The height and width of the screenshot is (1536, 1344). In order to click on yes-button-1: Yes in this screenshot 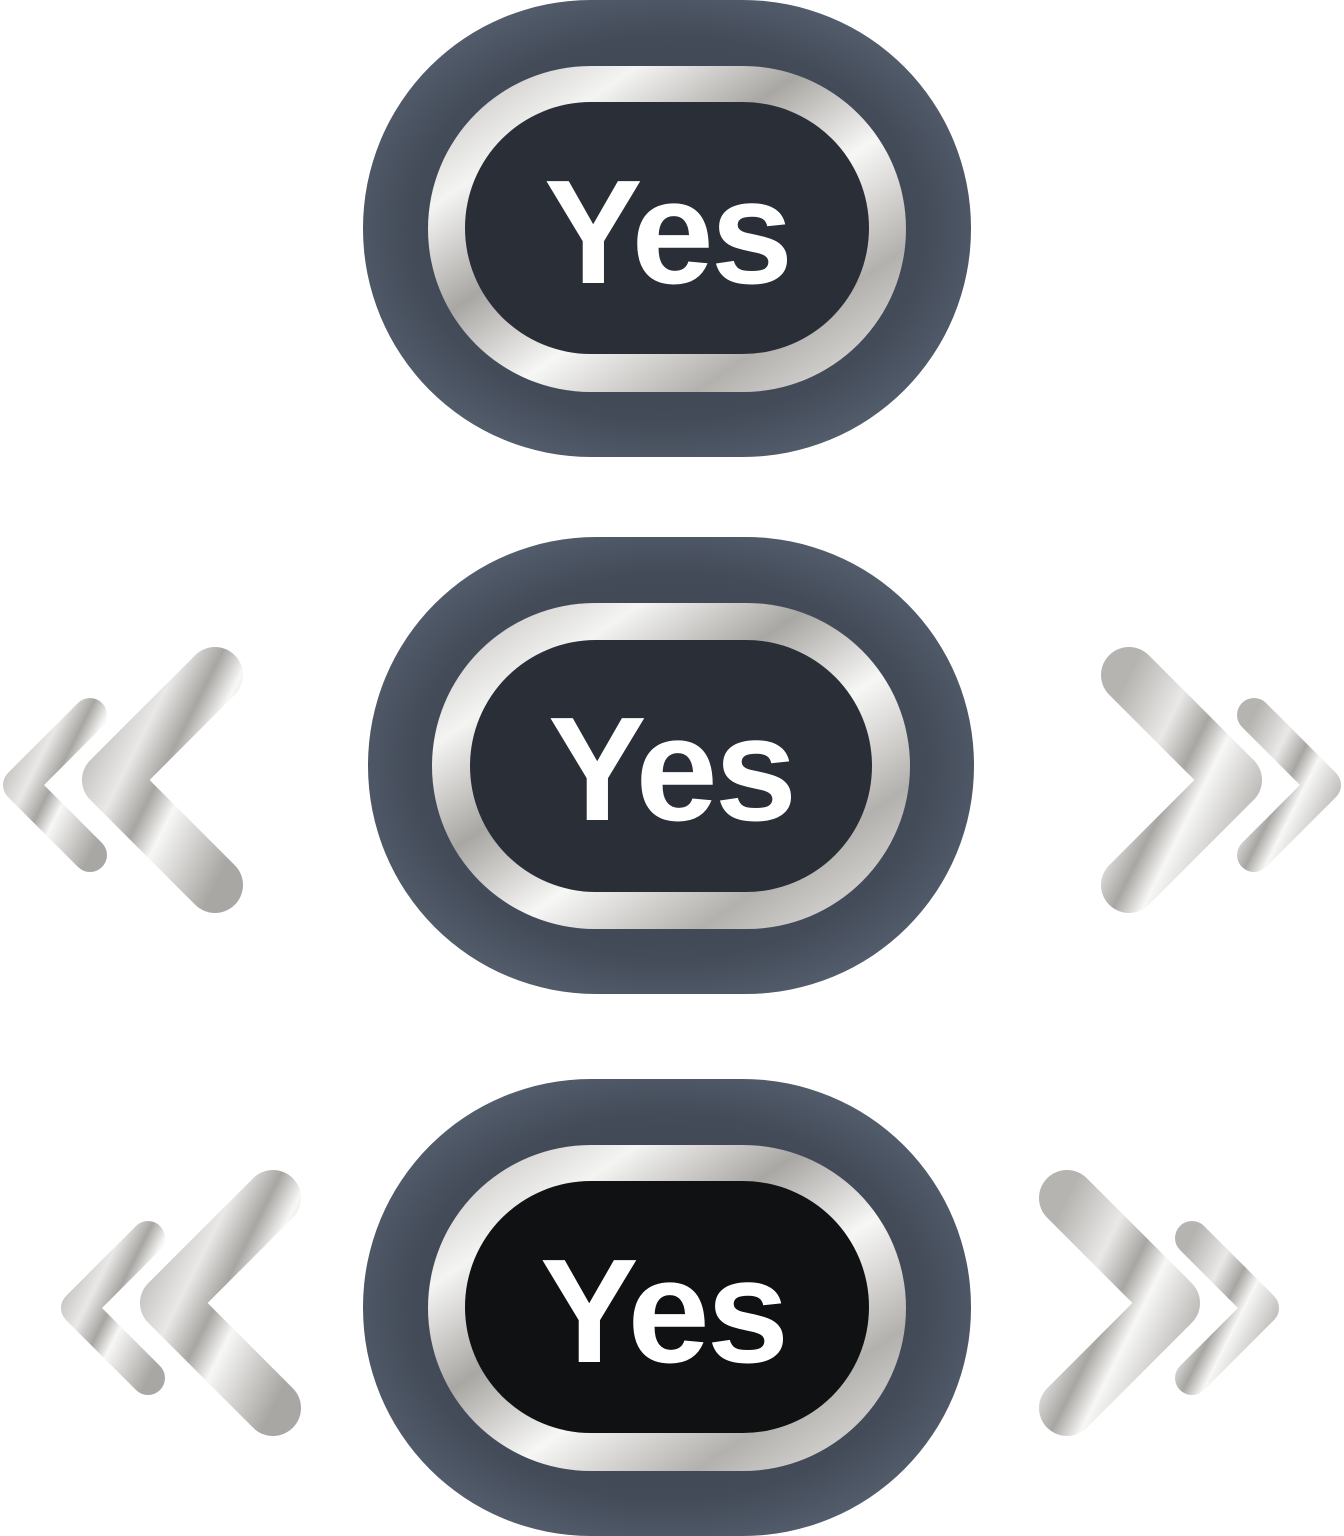, I will do `click(667, 228)`.